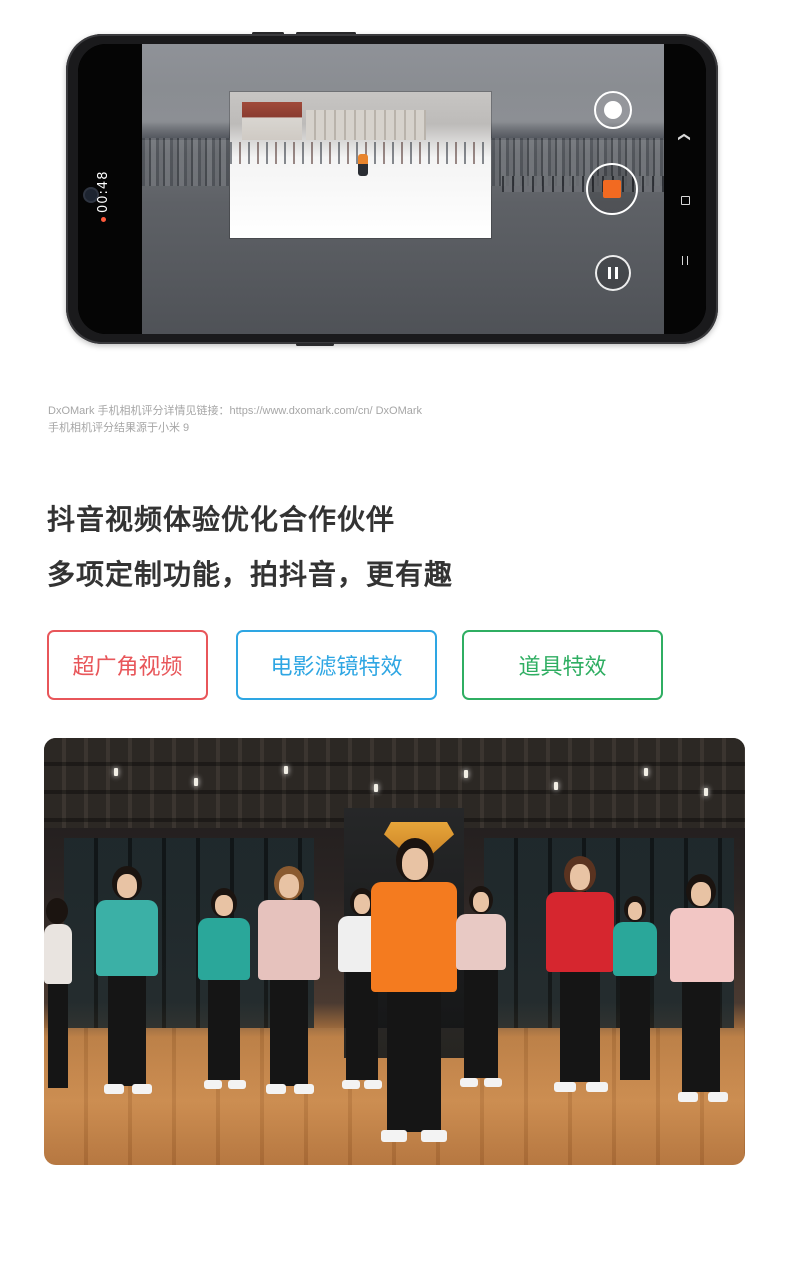 The height and width of the screenshot is (1278, 790). Describe the element at coordinates (103, 219) in the screenshot. I see `recording-dot-icon` at that location.